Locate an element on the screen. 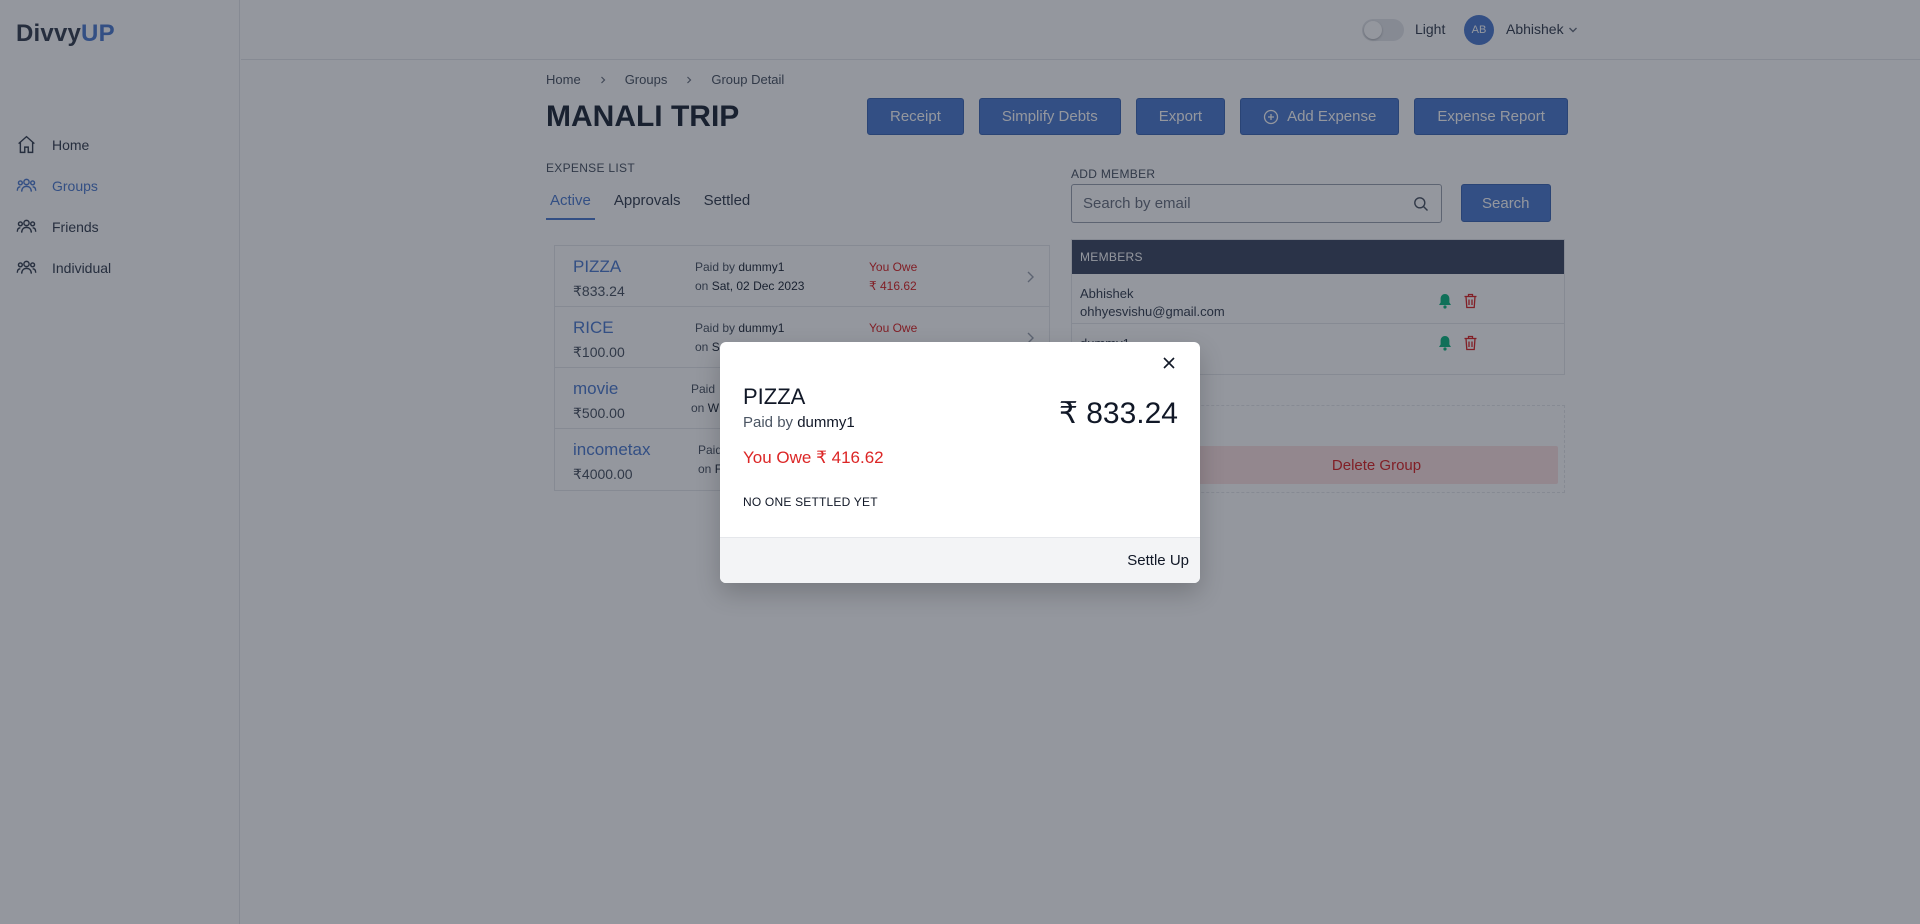  settle-up-button: Settle Up is located at coordinates (1158, 560).